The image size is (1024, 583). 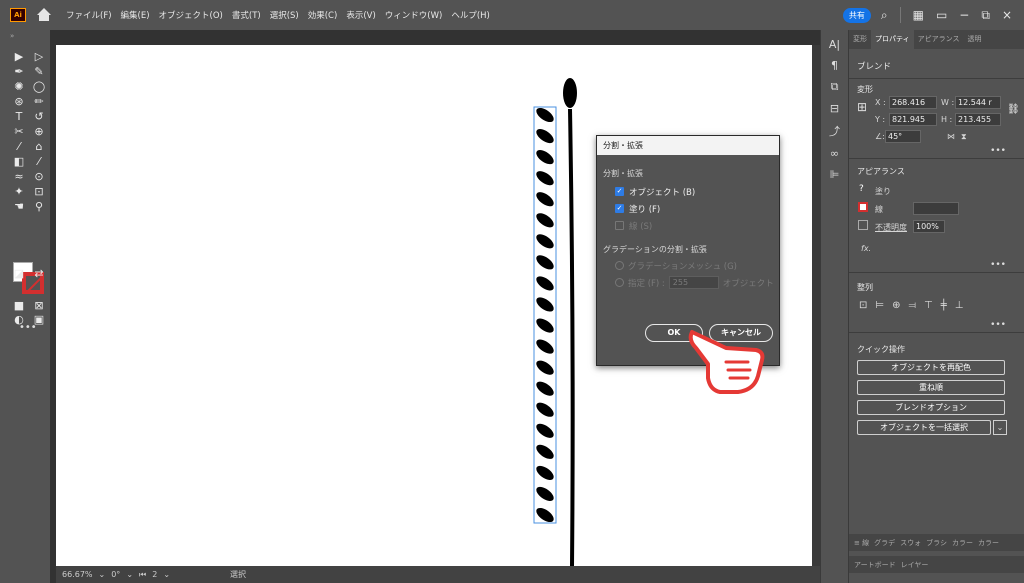 I want to click on x-input: 268.416, so click(x=913, y=102).